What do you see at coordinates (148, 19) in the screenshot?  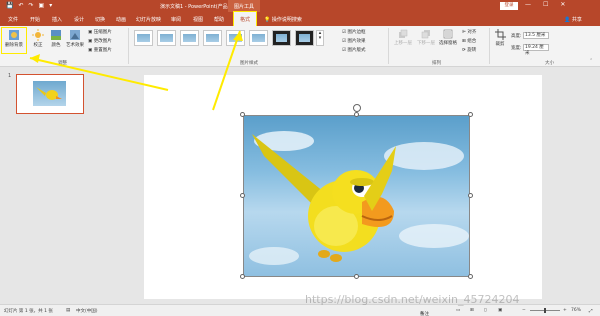 I see `tab-slideshow: 幻灯片放映` at bounding box center [148, 19].